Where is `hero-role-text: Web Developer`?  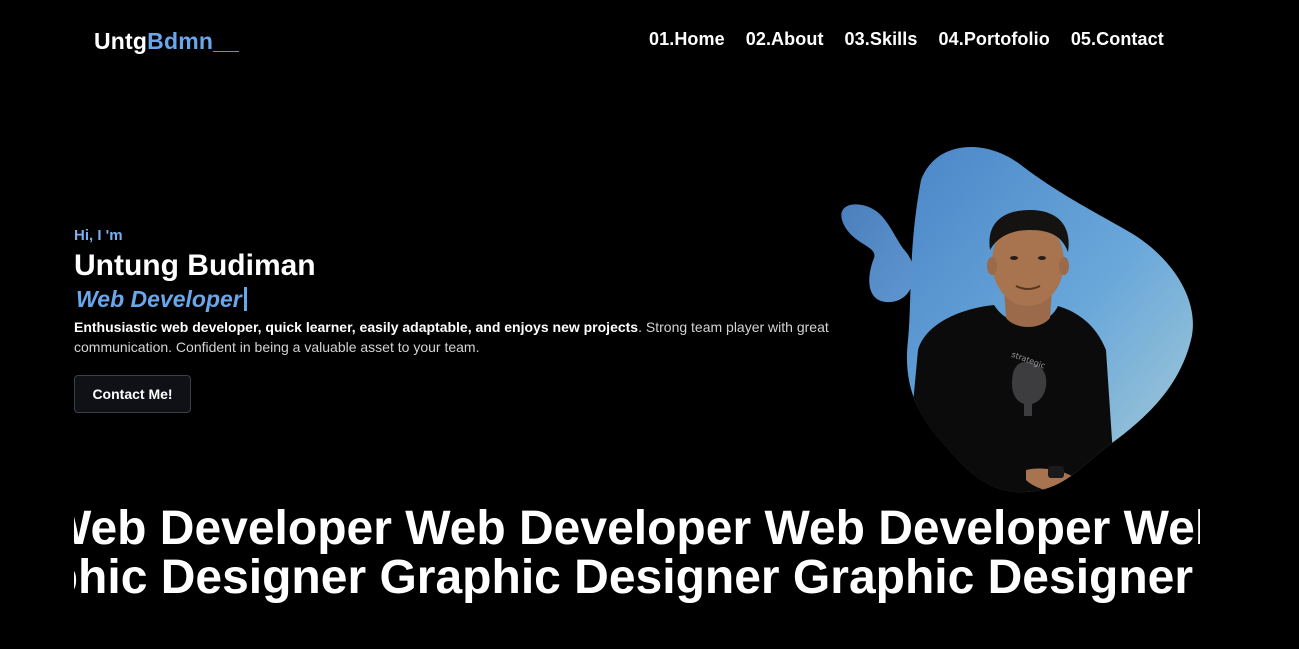
hero-role-text: Web Developer is located at coordinates (159, 299).